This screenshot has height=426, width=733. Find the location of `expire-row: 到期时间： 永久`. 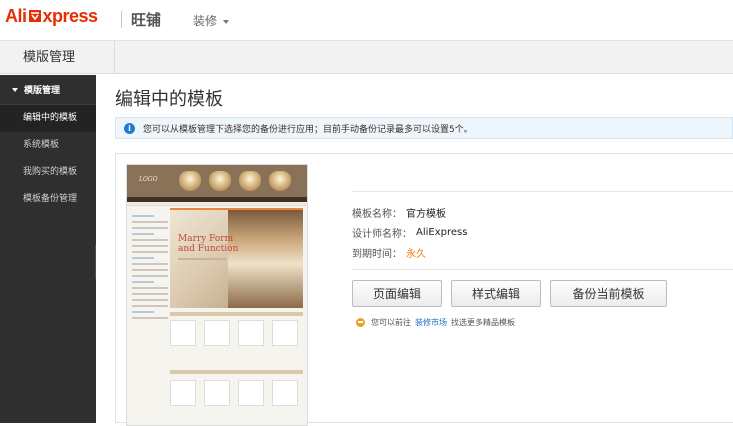

expire-row: 到期时间： 永久 is located at coordinates (409, 252).